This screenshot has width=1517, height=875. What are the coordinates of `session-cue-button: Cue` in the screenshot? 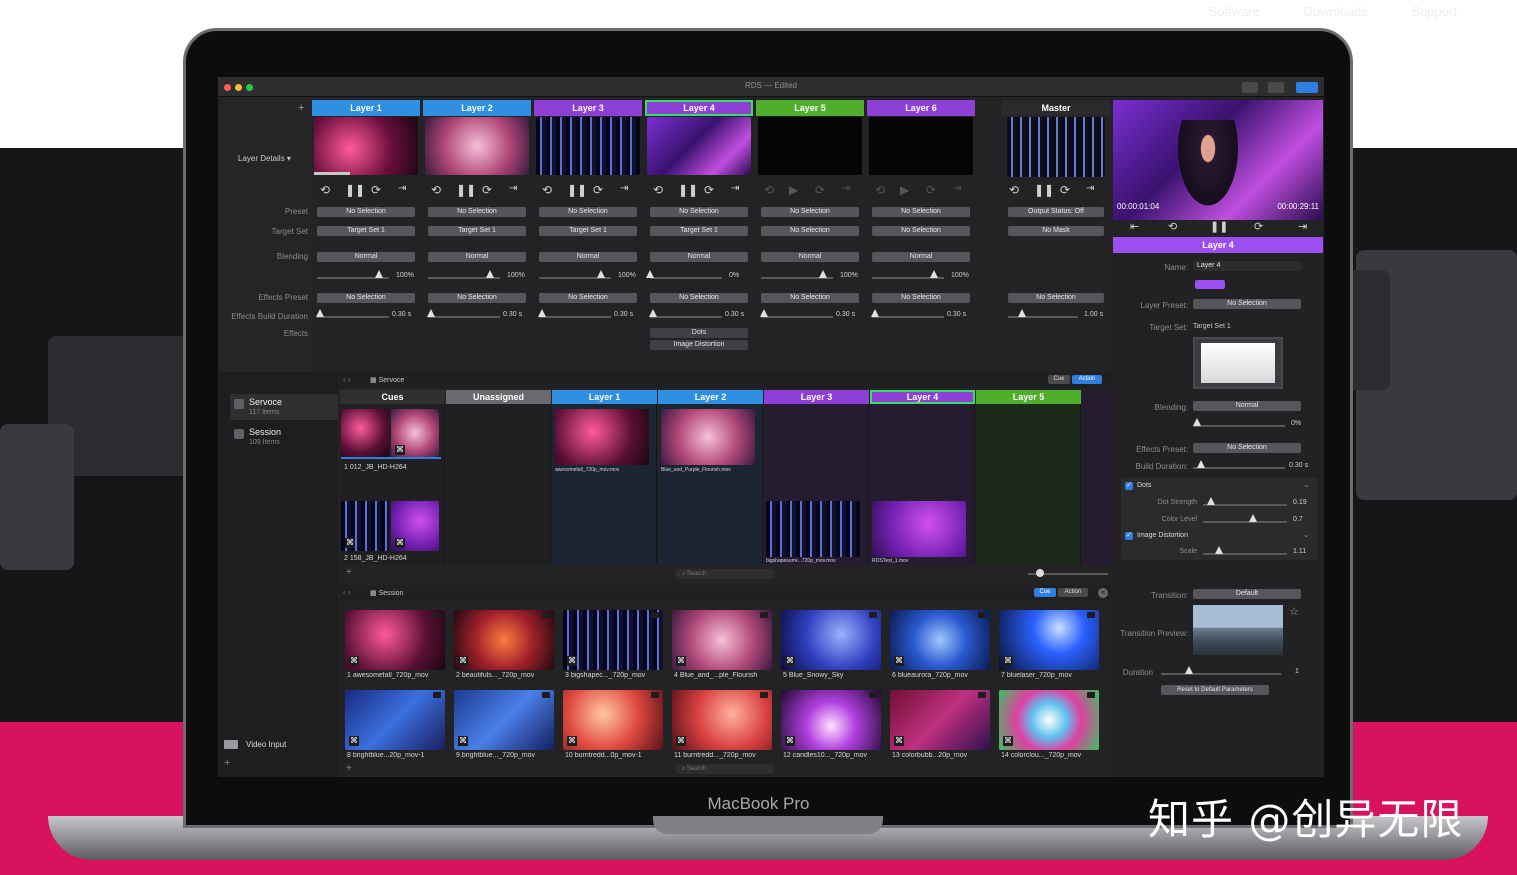 It's located at (1045, 592).